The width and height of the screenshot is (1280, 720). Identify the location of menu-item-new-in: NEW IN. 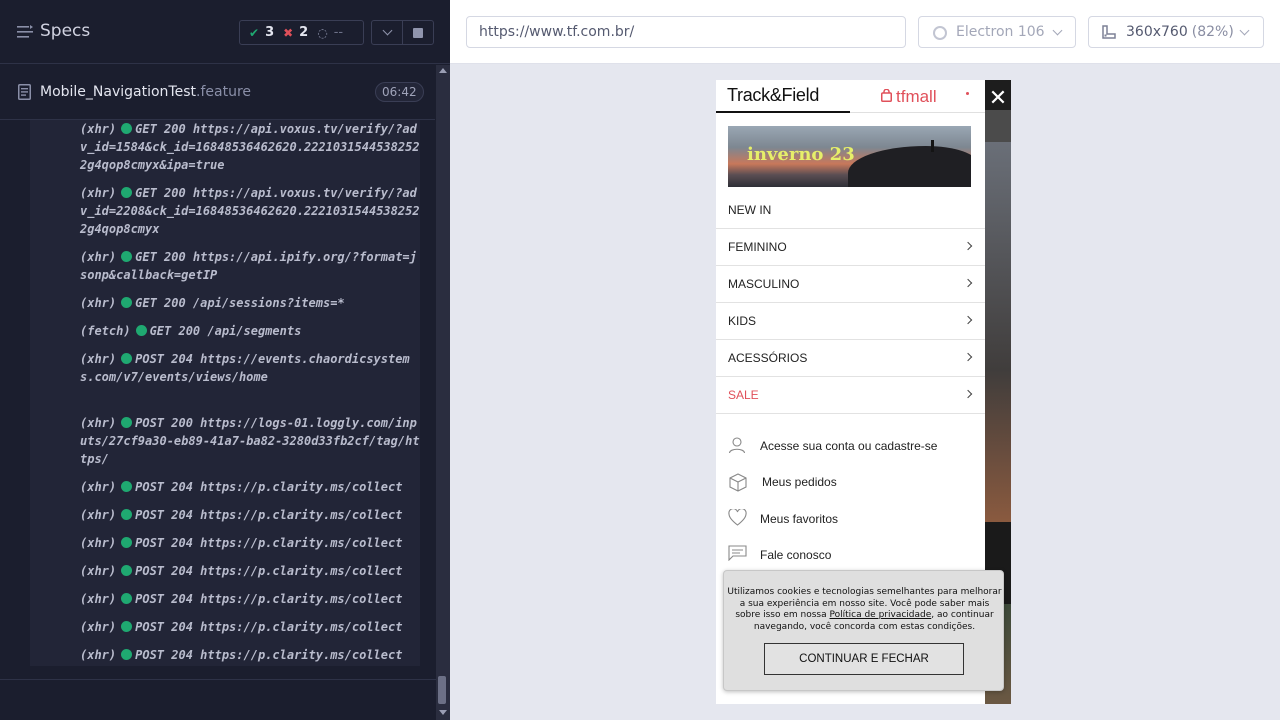
(850, 210).